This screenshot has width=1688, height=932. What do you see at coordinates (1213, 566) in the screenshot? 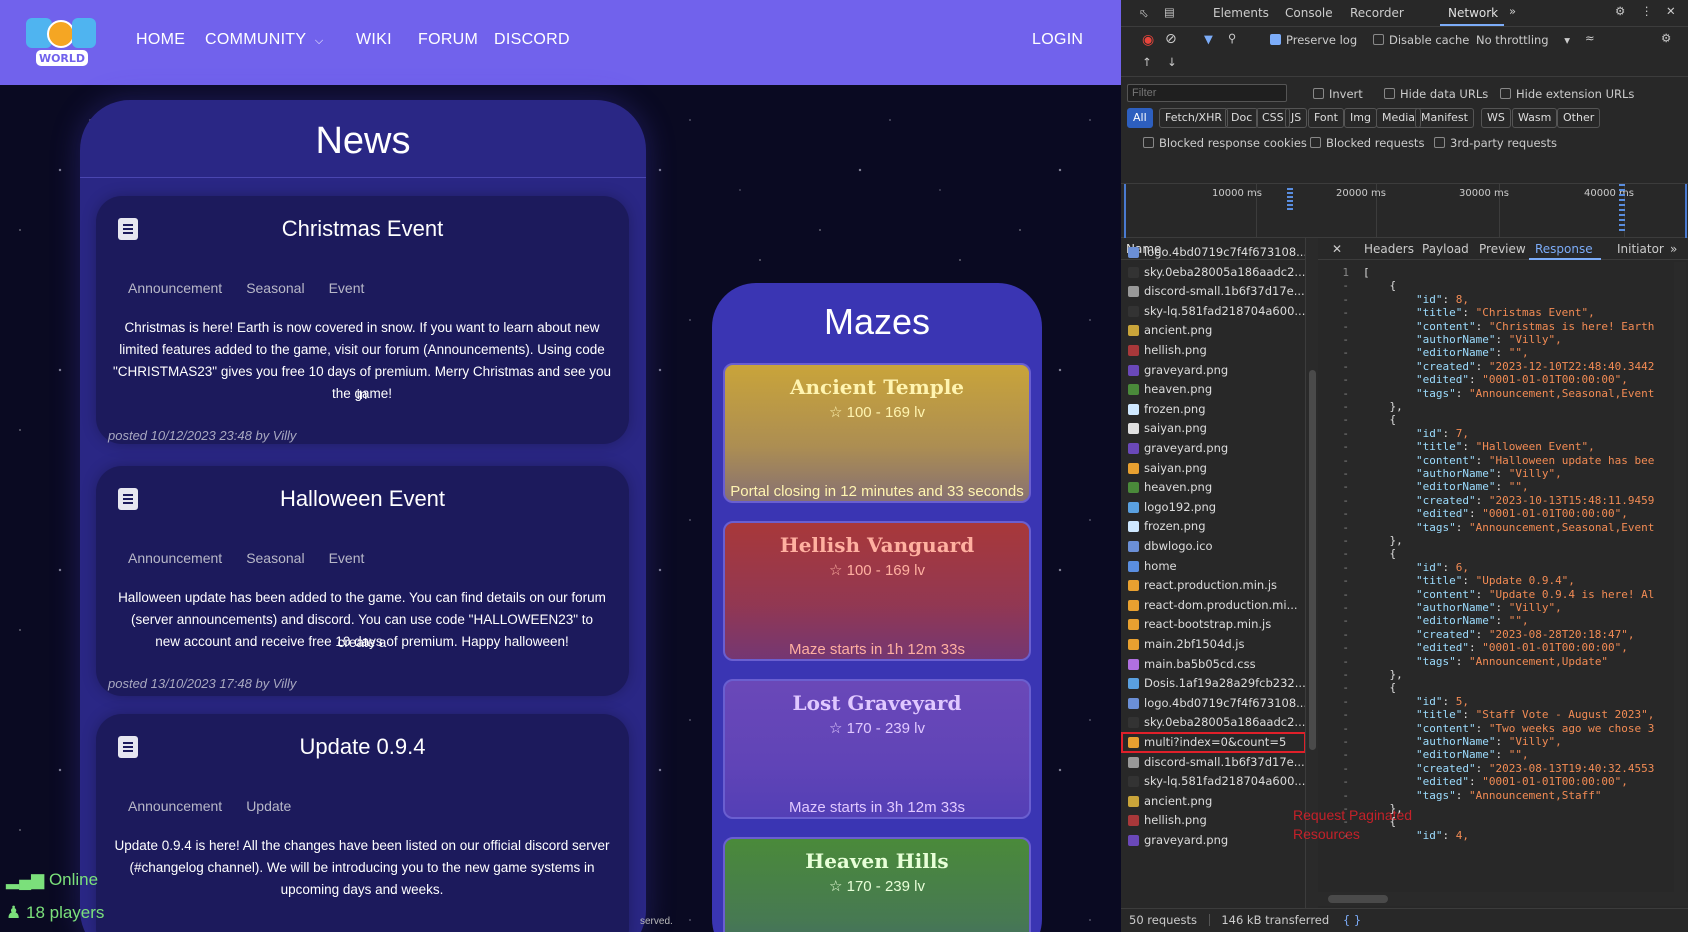
I see `request-row: home` at bounding box center [1213, 566].